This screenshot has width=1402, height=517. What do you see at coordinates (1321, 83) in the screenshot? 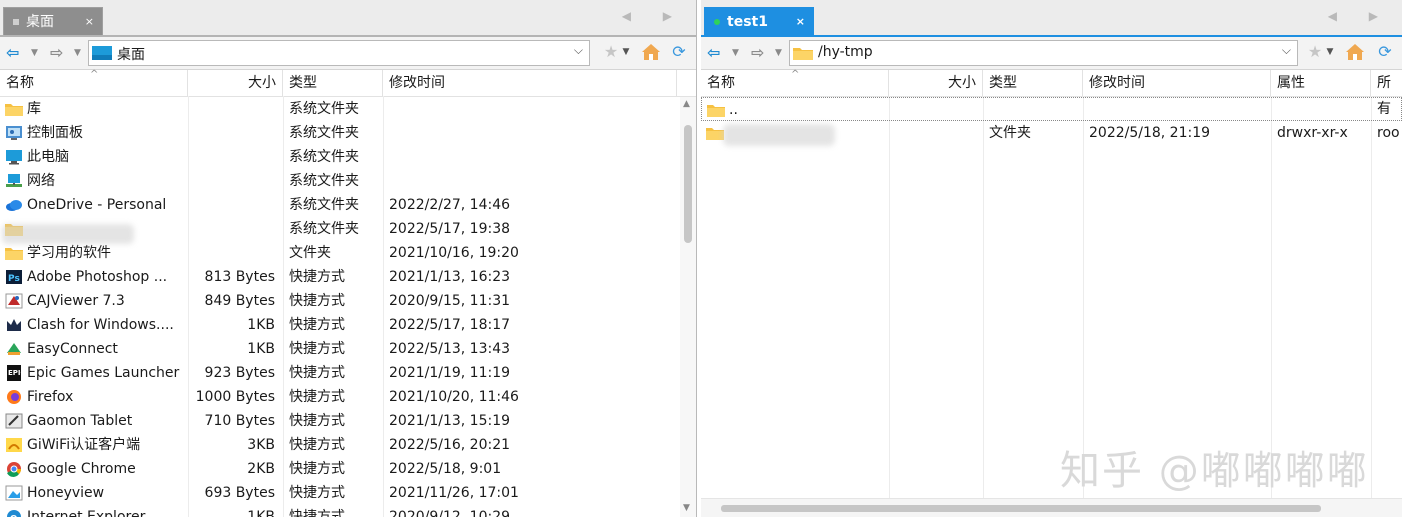
I see `column-header-attributes: 属性` at bounding box center [1321, 83].